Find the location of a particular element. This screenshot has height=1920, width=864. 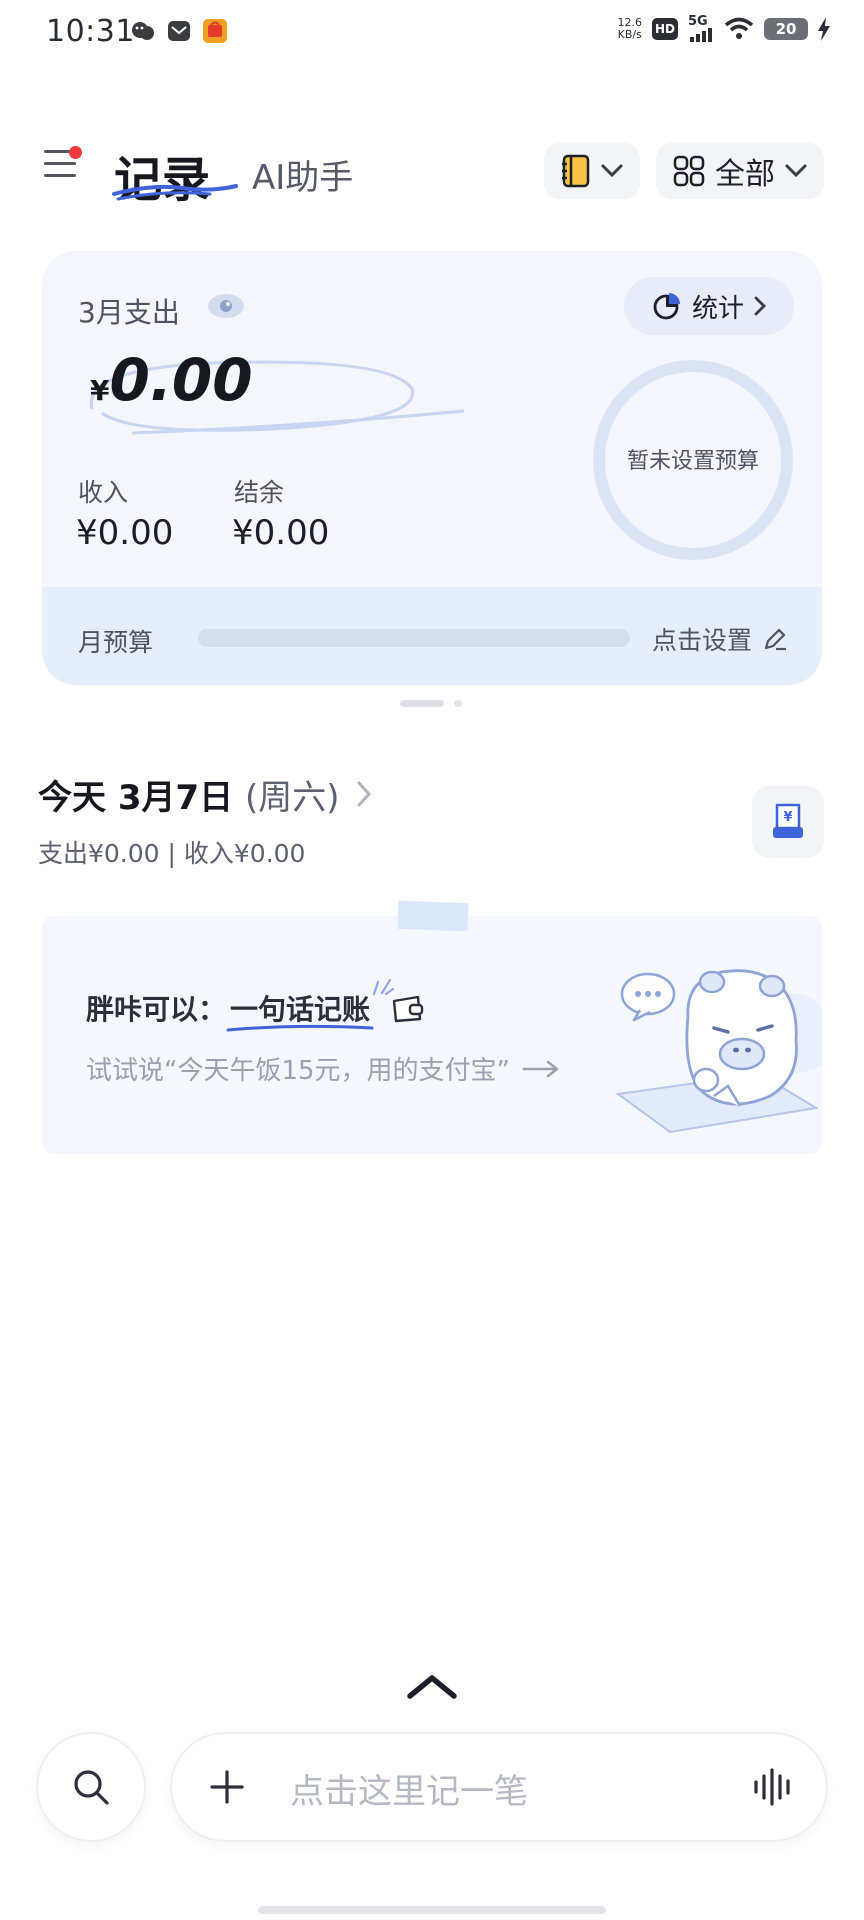

expense-amount: ¥ 0.00 is located at coordinates (164, 380).